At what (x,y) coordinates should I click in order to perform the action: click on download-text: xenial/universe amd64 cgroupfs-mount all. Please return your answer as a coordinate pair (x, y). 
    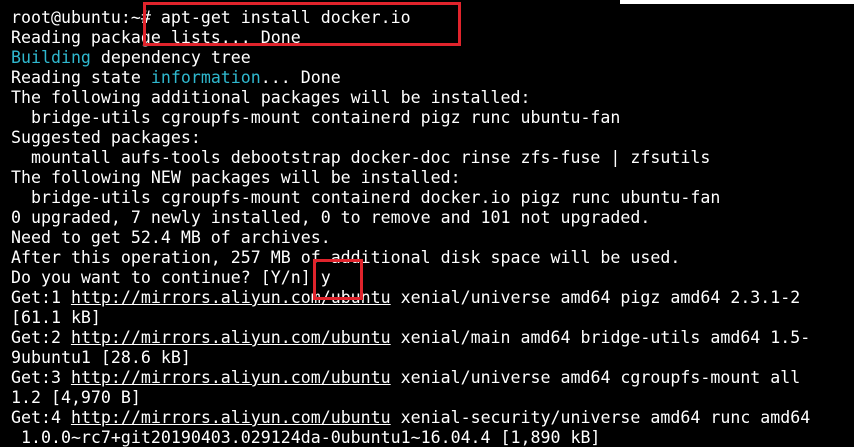
    Looking at the image, I should click on (595, 377).